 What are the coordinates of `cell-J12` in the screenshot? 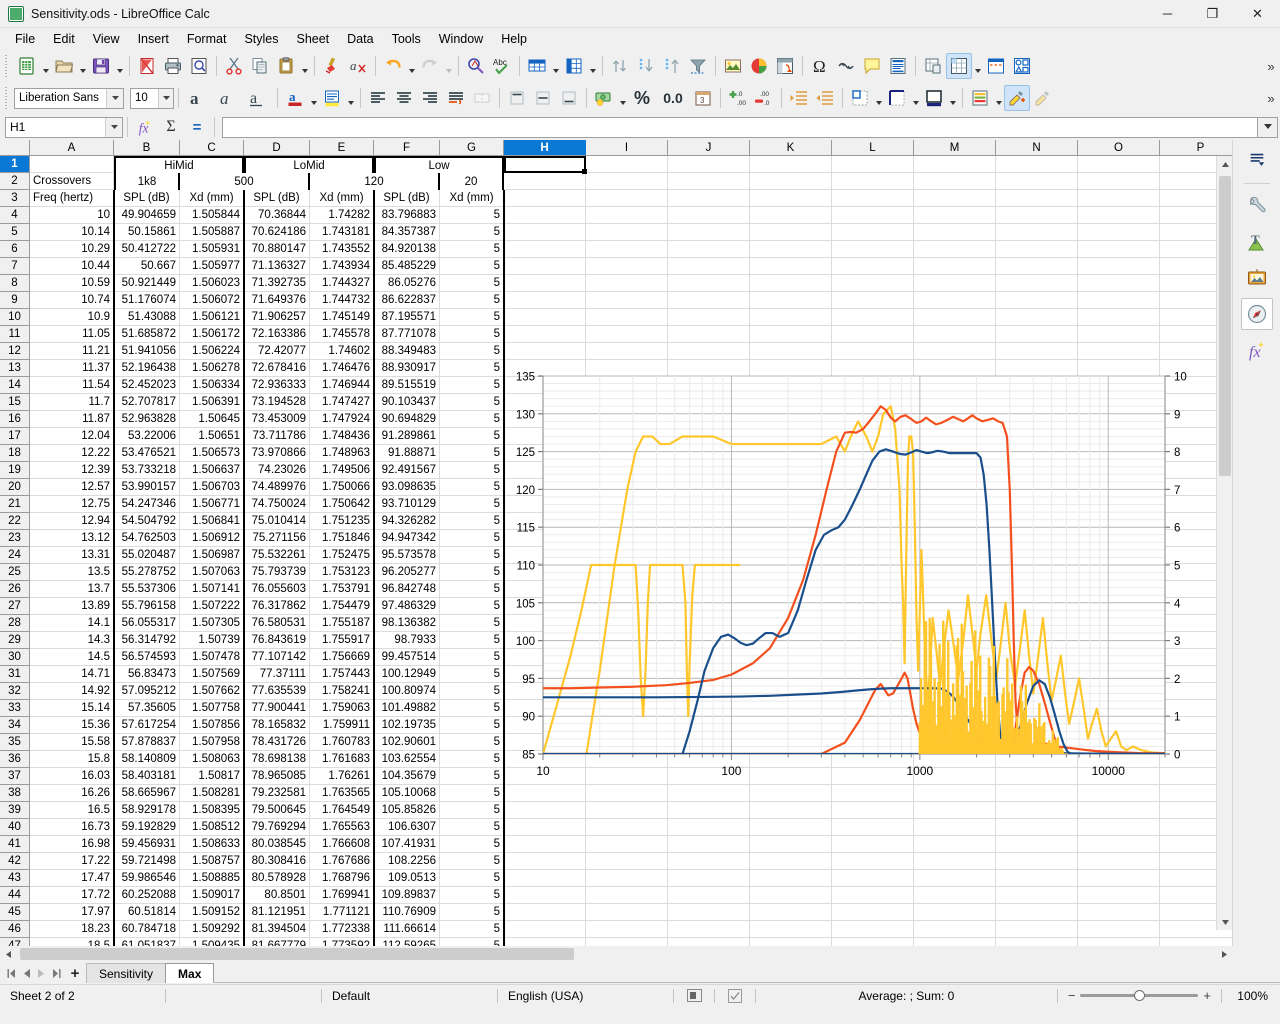 It's located at (709, 351).